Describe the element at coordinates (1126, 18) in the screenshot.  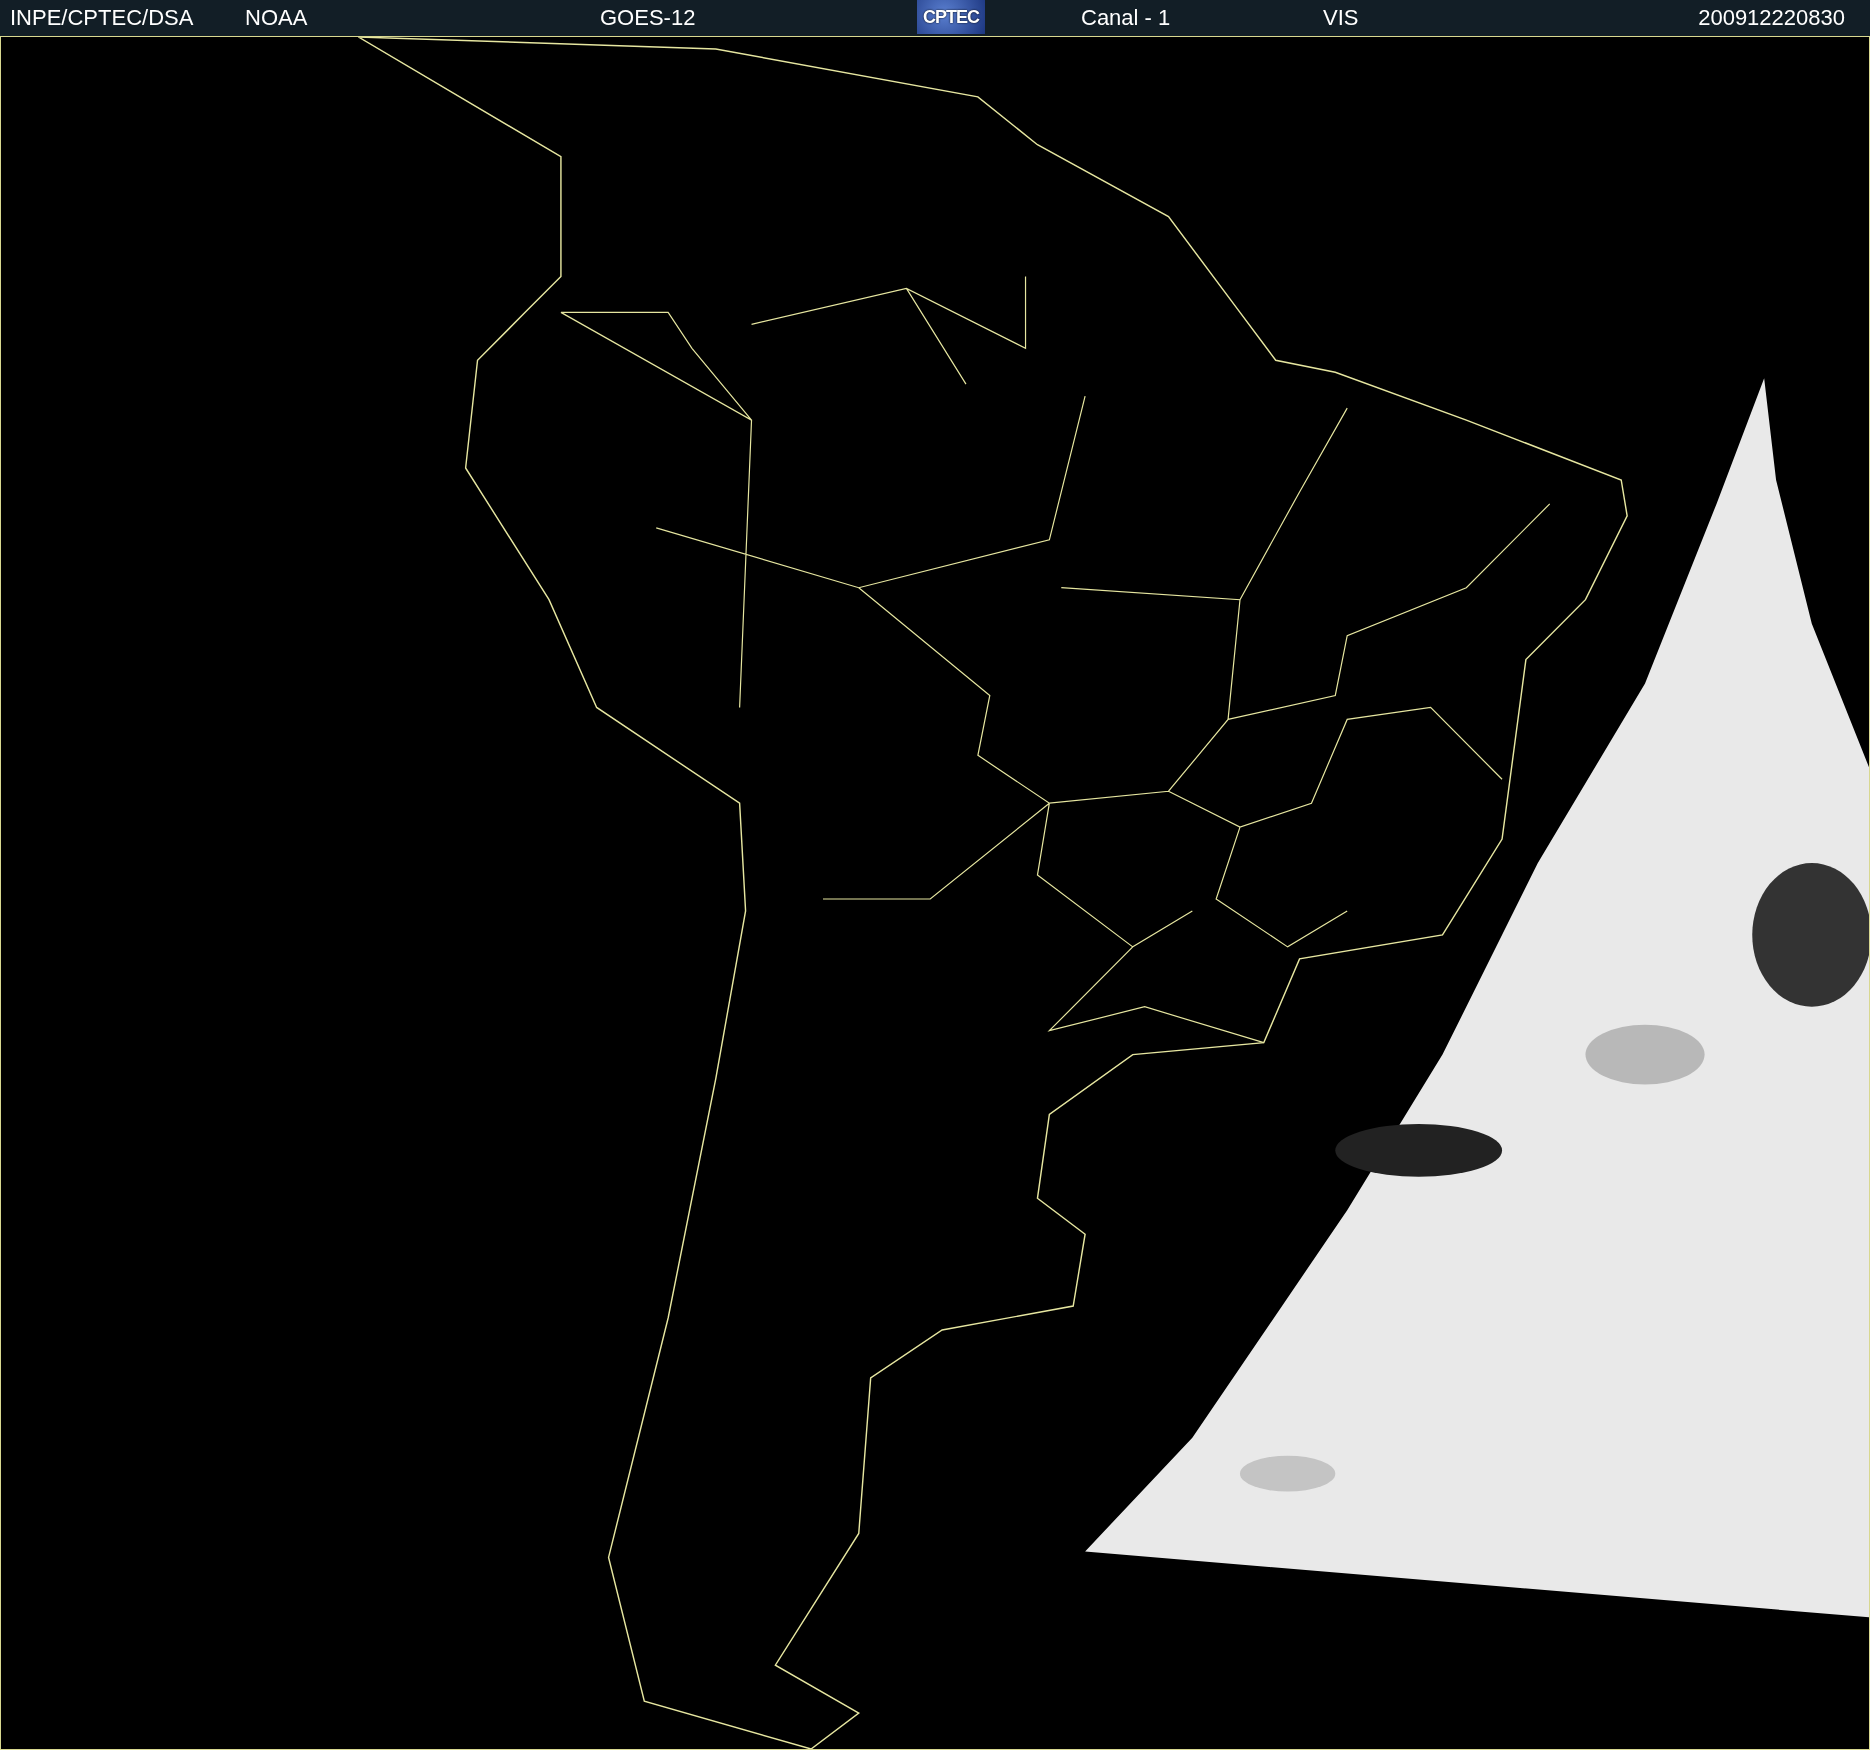
I see `header-label: Canal - 1` at that location.